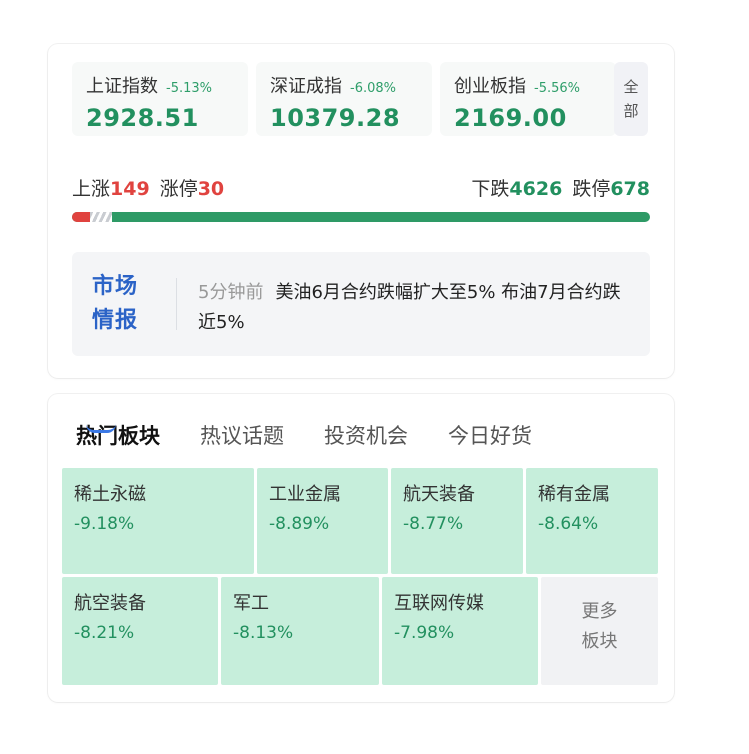 This screenshot has width=749, height=754. Describe the element at coordinates (189, 88) in the screenshot. I see `index-change: -5.13%` at that location.